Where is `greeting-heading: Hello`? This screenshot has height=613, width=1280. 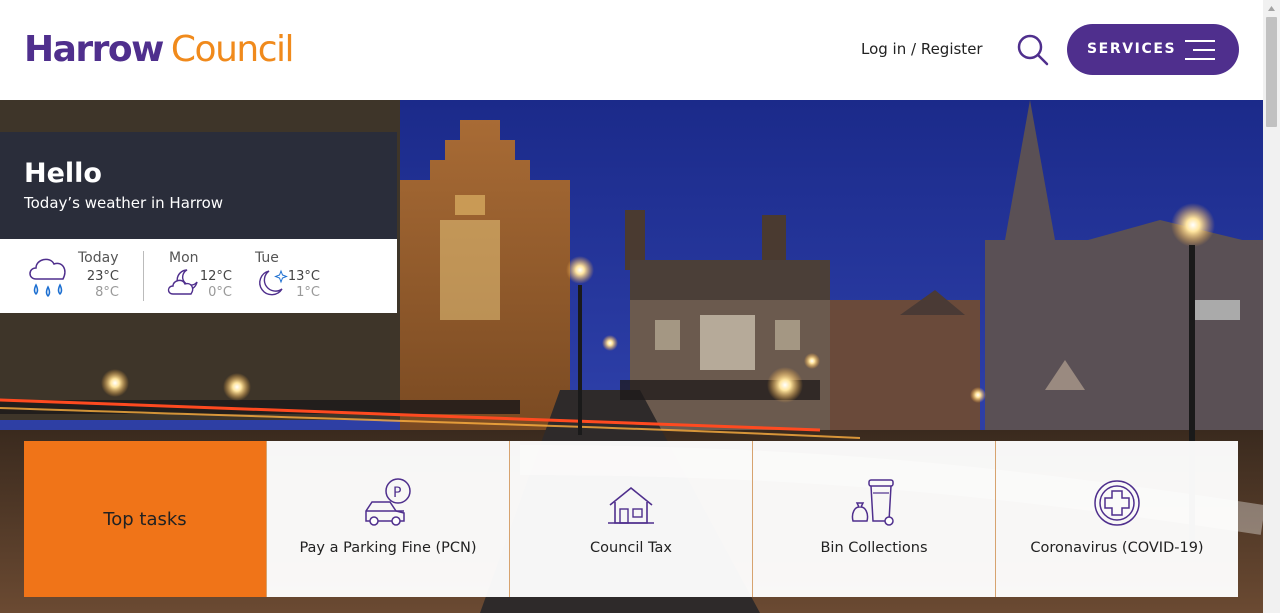 greeting-heading: Hello is located at coordinates (63, 173).